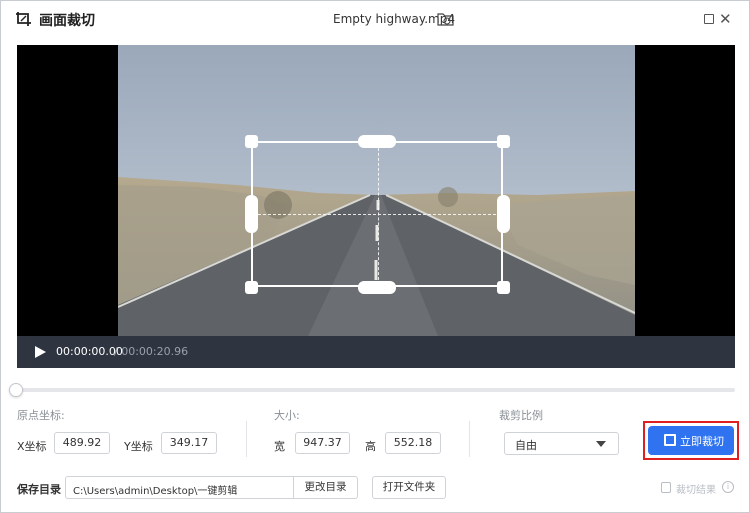  Describe the element at coordinates (725, 19) in the screenshot. I see `close-icon: ✕` at that location.